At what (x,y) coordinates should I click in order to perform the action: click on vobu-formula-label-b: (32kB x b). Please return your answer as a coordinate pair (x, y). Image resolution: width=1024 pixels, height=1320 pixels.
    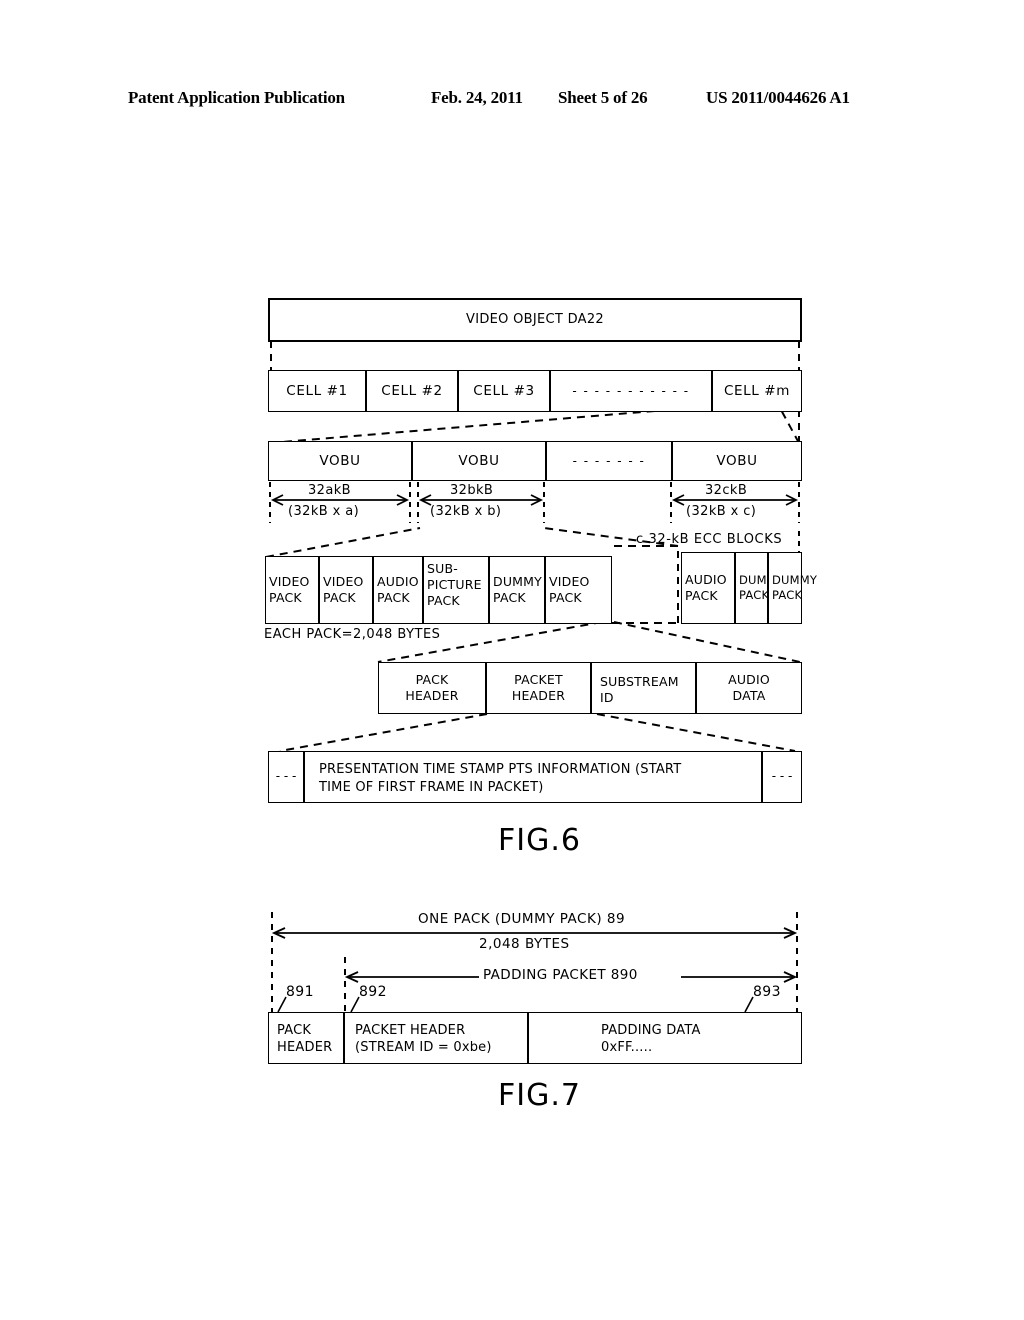
    Looking at the image, I should click on (466, 511).